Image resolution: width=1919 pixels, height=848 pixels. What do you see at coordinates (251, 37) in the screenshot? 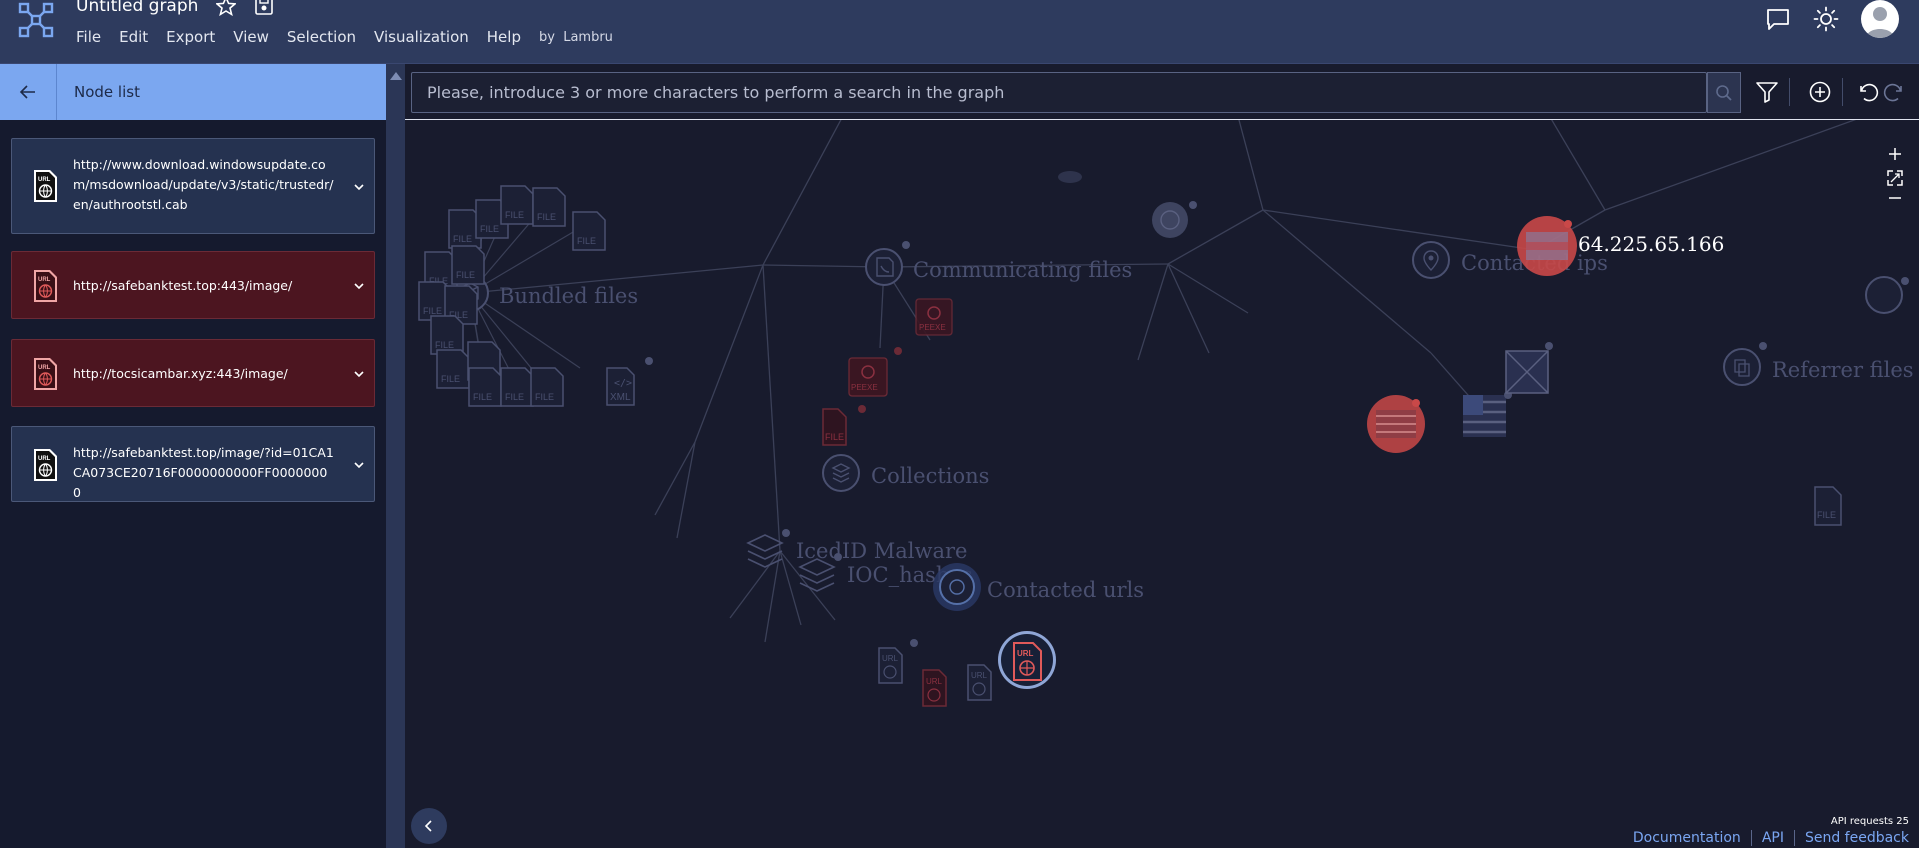
I see `menu-view: View` at bounding box center [251, 37].